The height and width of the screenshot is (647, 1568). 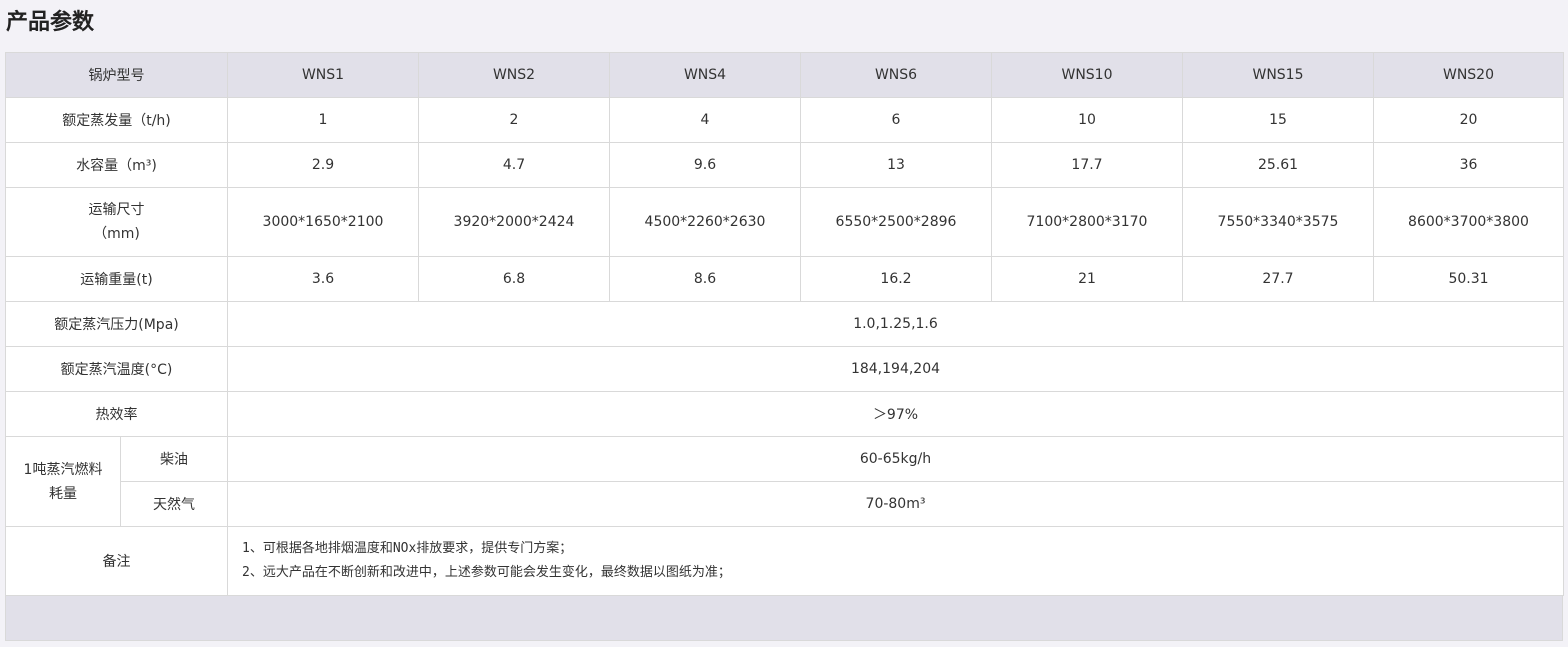 What do you see at coordinates (1278, 165) in the screenshot?
I see `table-cell: 25.61` at bounding box center [1278, 165].